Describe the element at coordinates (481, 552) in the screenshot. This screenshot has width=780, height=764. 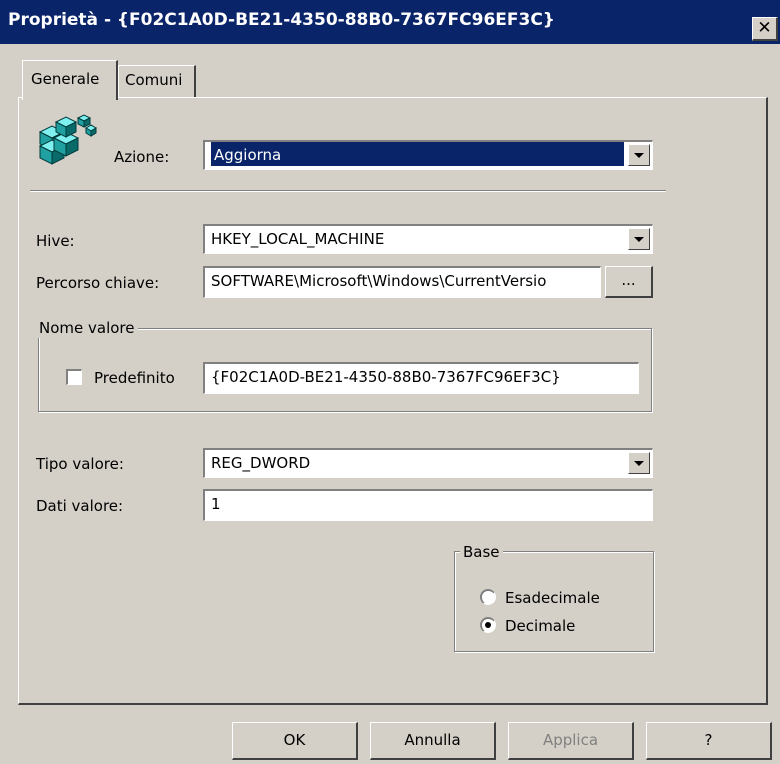
I see `base-group-label: Base` at that location.